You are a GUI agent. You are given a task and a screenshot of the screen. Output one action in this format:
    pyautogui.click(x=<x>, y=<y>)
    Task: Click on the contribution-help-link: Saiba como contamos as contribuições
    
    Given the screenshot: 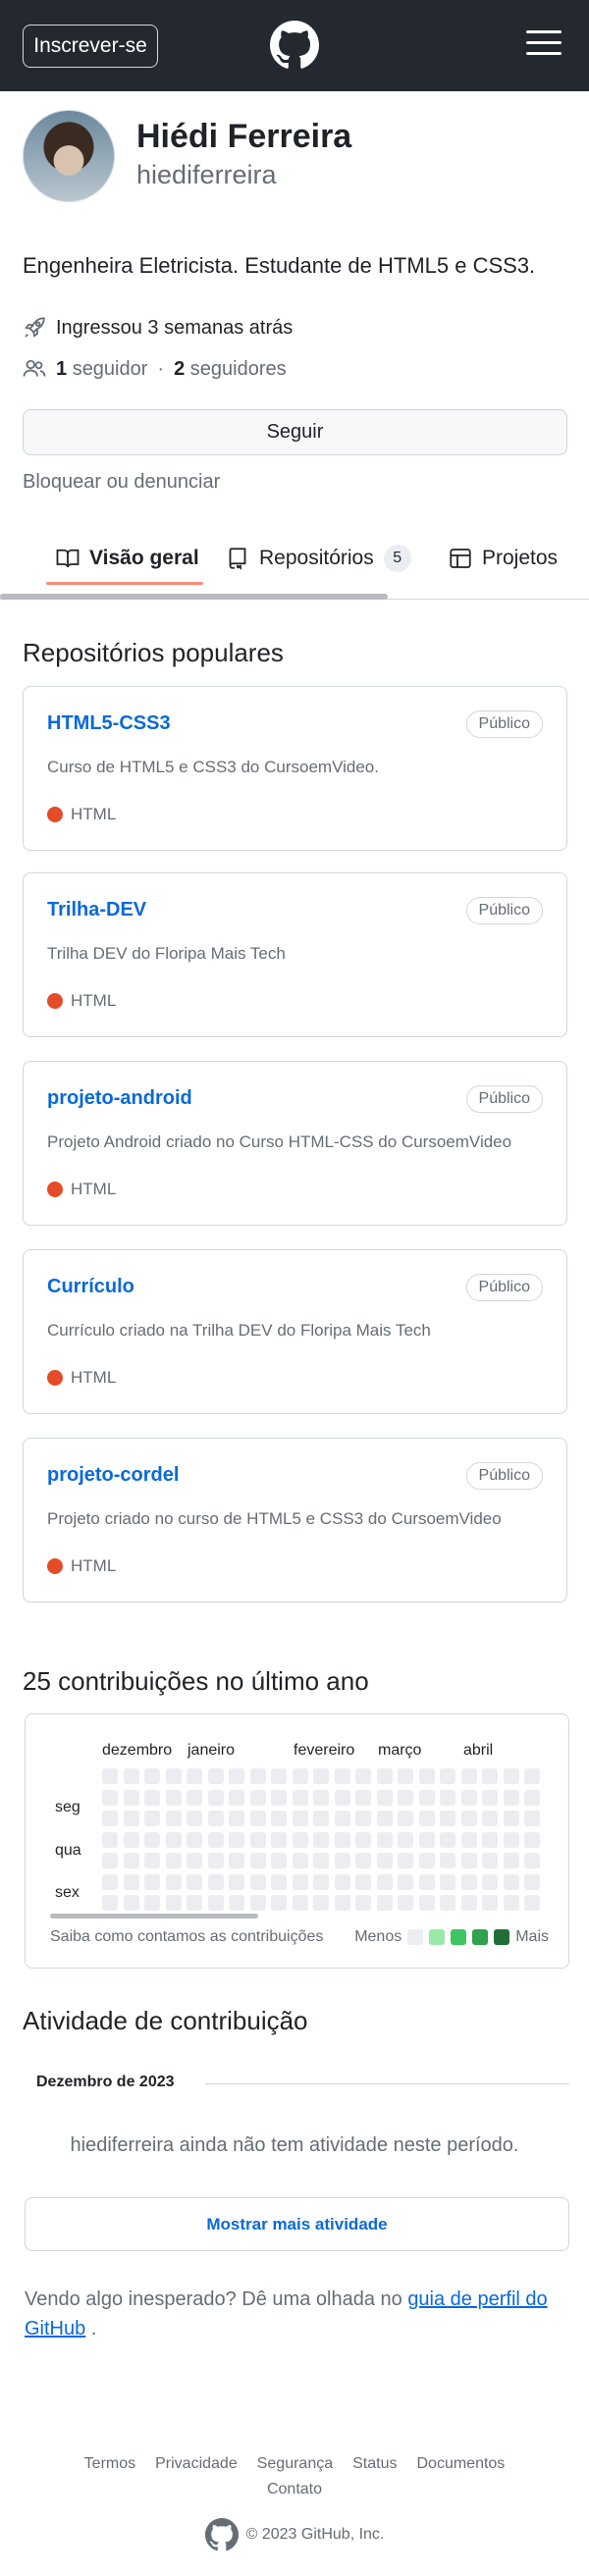 What is the action you would take?
    pyautogui.click(x=187, y=1937)
    